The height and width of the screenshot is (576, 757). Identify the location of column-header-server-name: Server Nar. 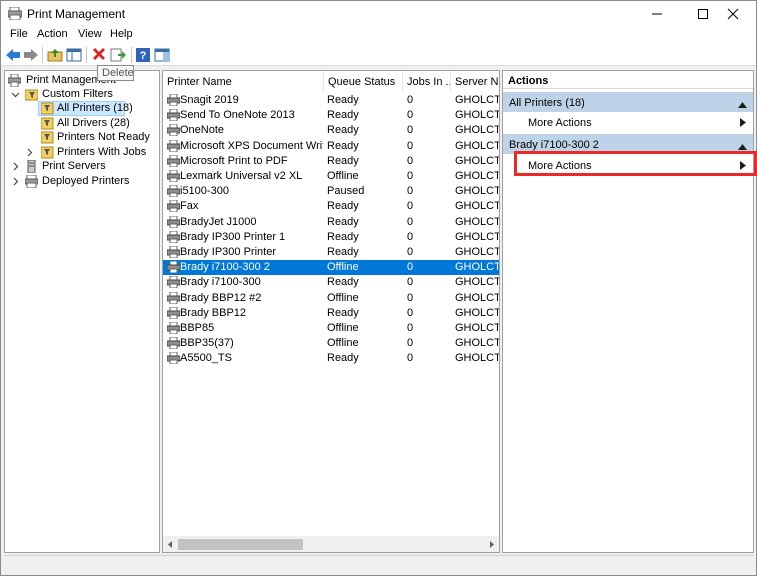
(475, 81).